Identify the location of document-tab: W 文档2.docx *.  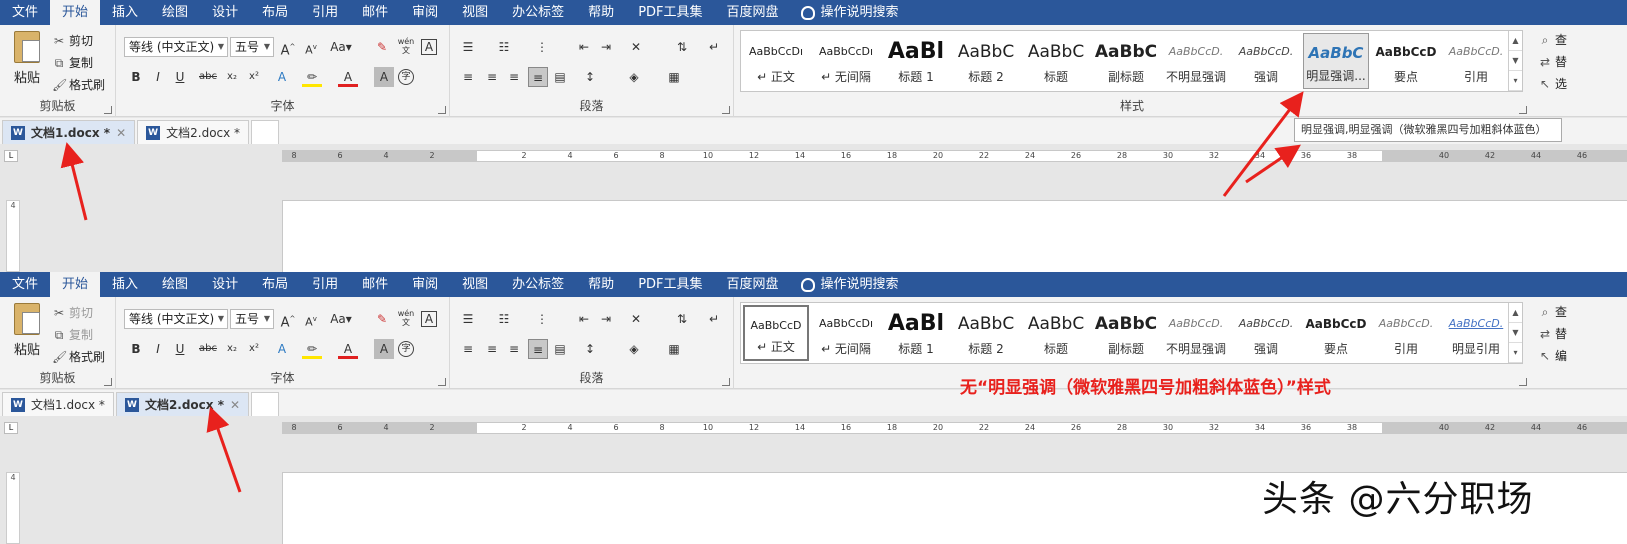
(193, 132).